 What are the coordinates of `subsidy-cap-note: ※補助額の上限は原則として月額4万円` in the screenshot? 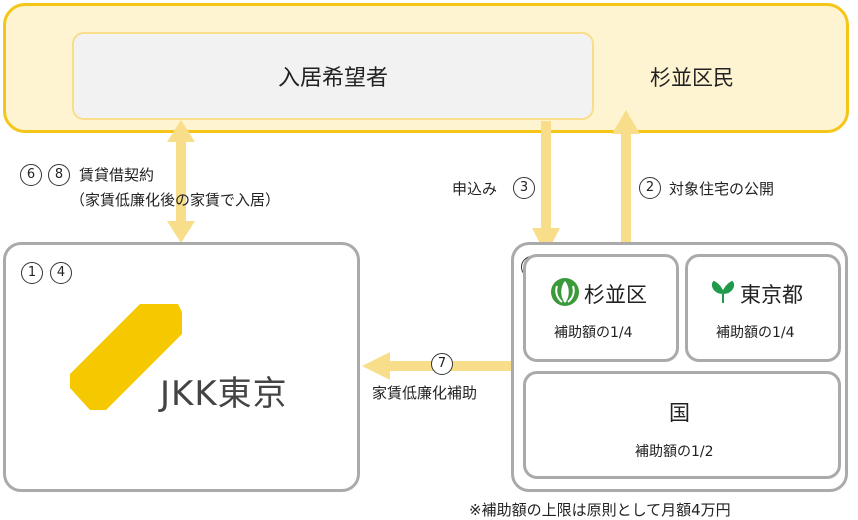 It's located at (600, 510).